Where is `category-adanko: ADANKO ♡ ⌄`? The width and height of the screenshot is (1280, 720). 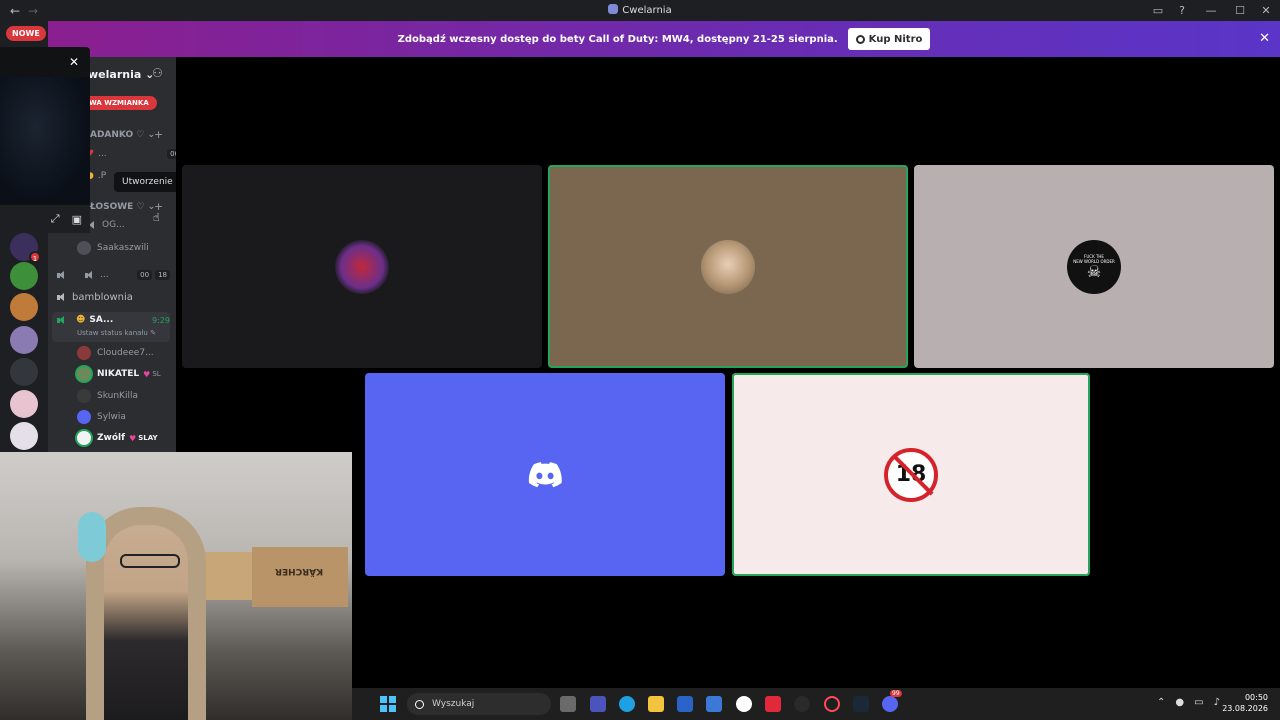
category-adanko: ADANKO ♡ ⌄ is located at coordinates (122, 135).